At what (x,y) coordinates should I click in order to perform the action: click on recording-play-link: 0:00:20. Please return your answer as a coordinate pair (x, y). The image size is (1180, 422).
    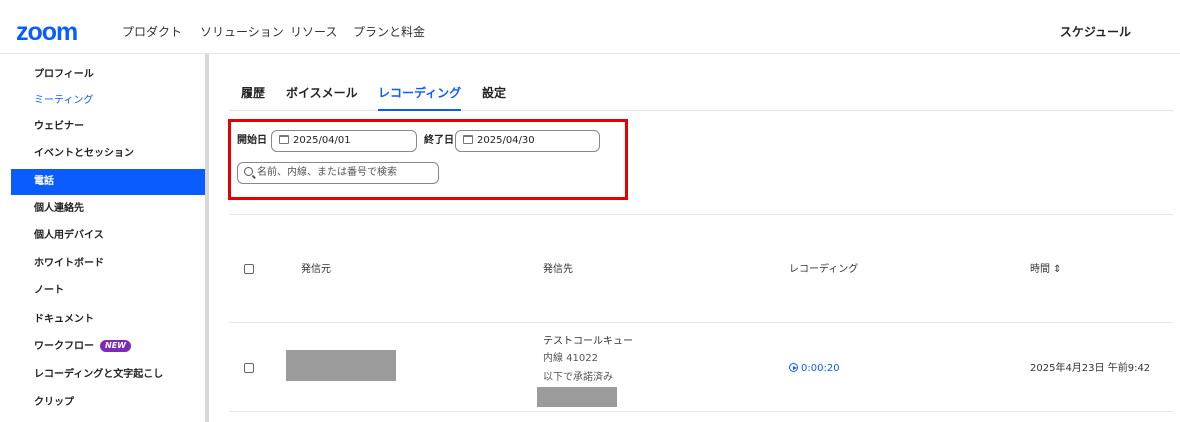
    Looking at the image, I should click on (814, 369).